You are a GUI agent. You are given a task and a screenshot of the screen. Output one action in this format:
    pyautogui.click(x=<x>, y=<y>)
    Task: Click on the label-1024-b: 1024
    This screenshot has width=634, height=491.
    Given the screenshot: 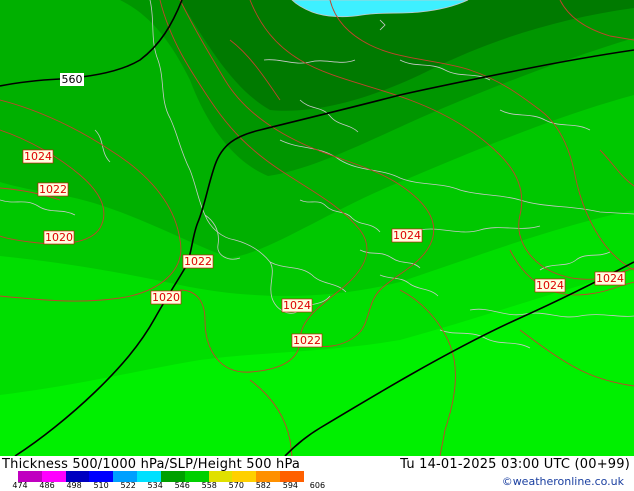 What is the action you would take?
    pyautogui.click(x=297, y=305)
    